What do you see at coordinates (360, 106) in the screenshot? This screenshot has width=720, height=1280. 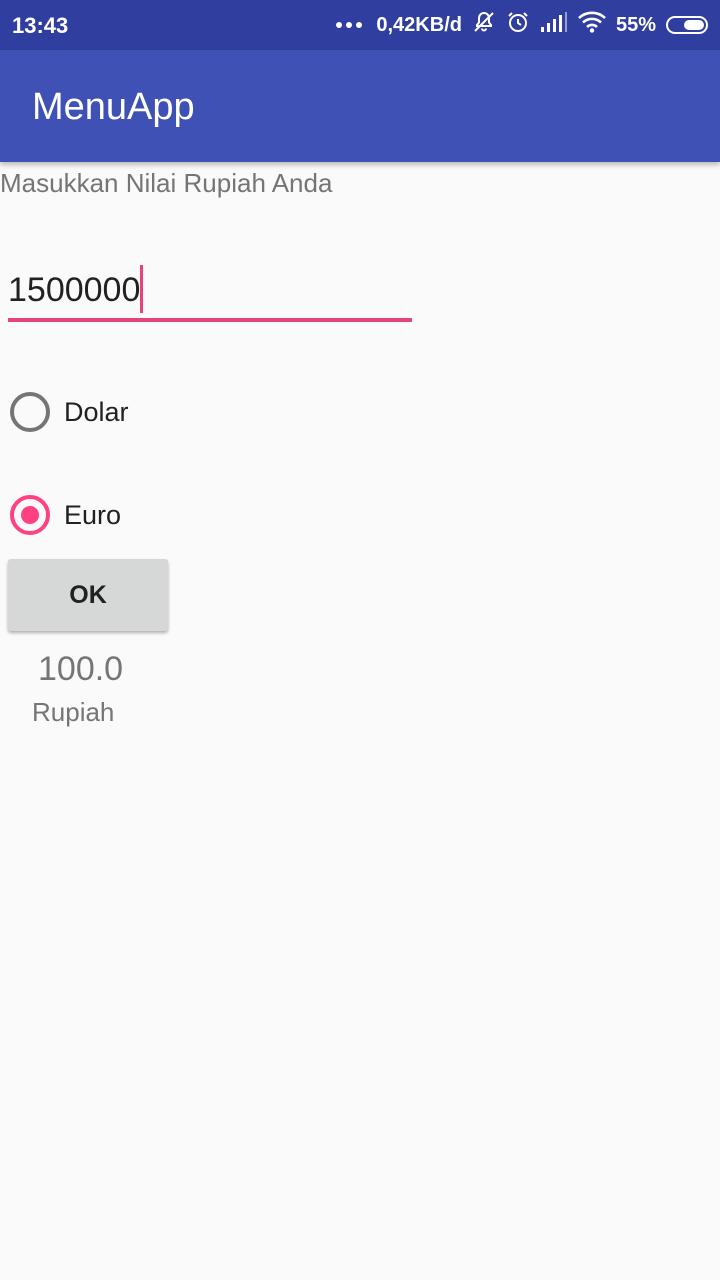 I see `app-bar: MenuApp` at bounding box center [360, 106].